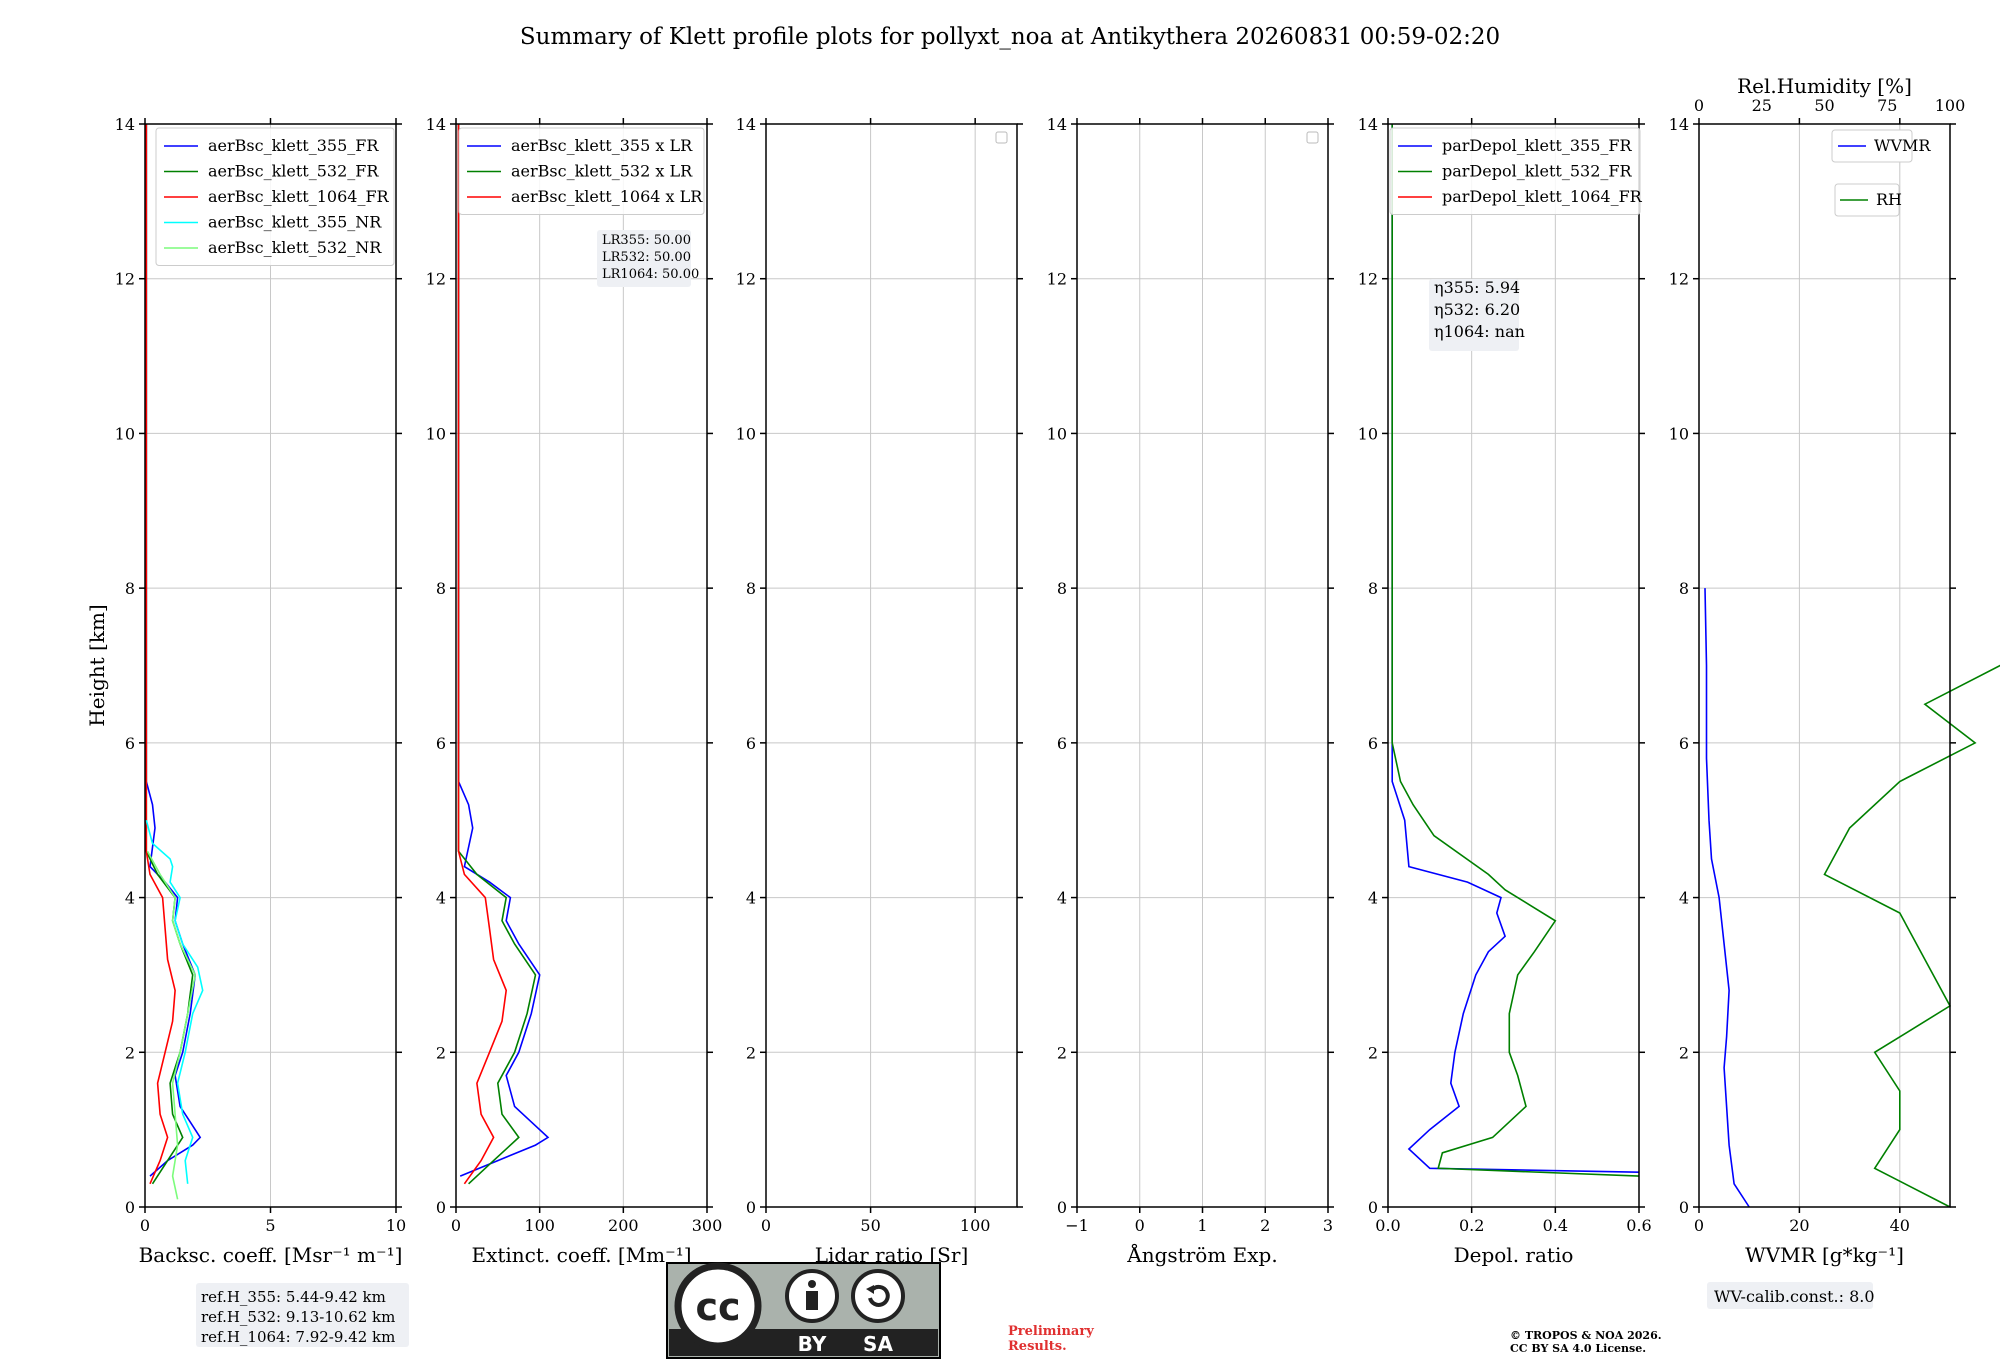  What do you see at coordinates (1514, 1255) in the screenshot?
I see `x-axis-label: Depol. ratio` at bounding box center [1514, 1255].